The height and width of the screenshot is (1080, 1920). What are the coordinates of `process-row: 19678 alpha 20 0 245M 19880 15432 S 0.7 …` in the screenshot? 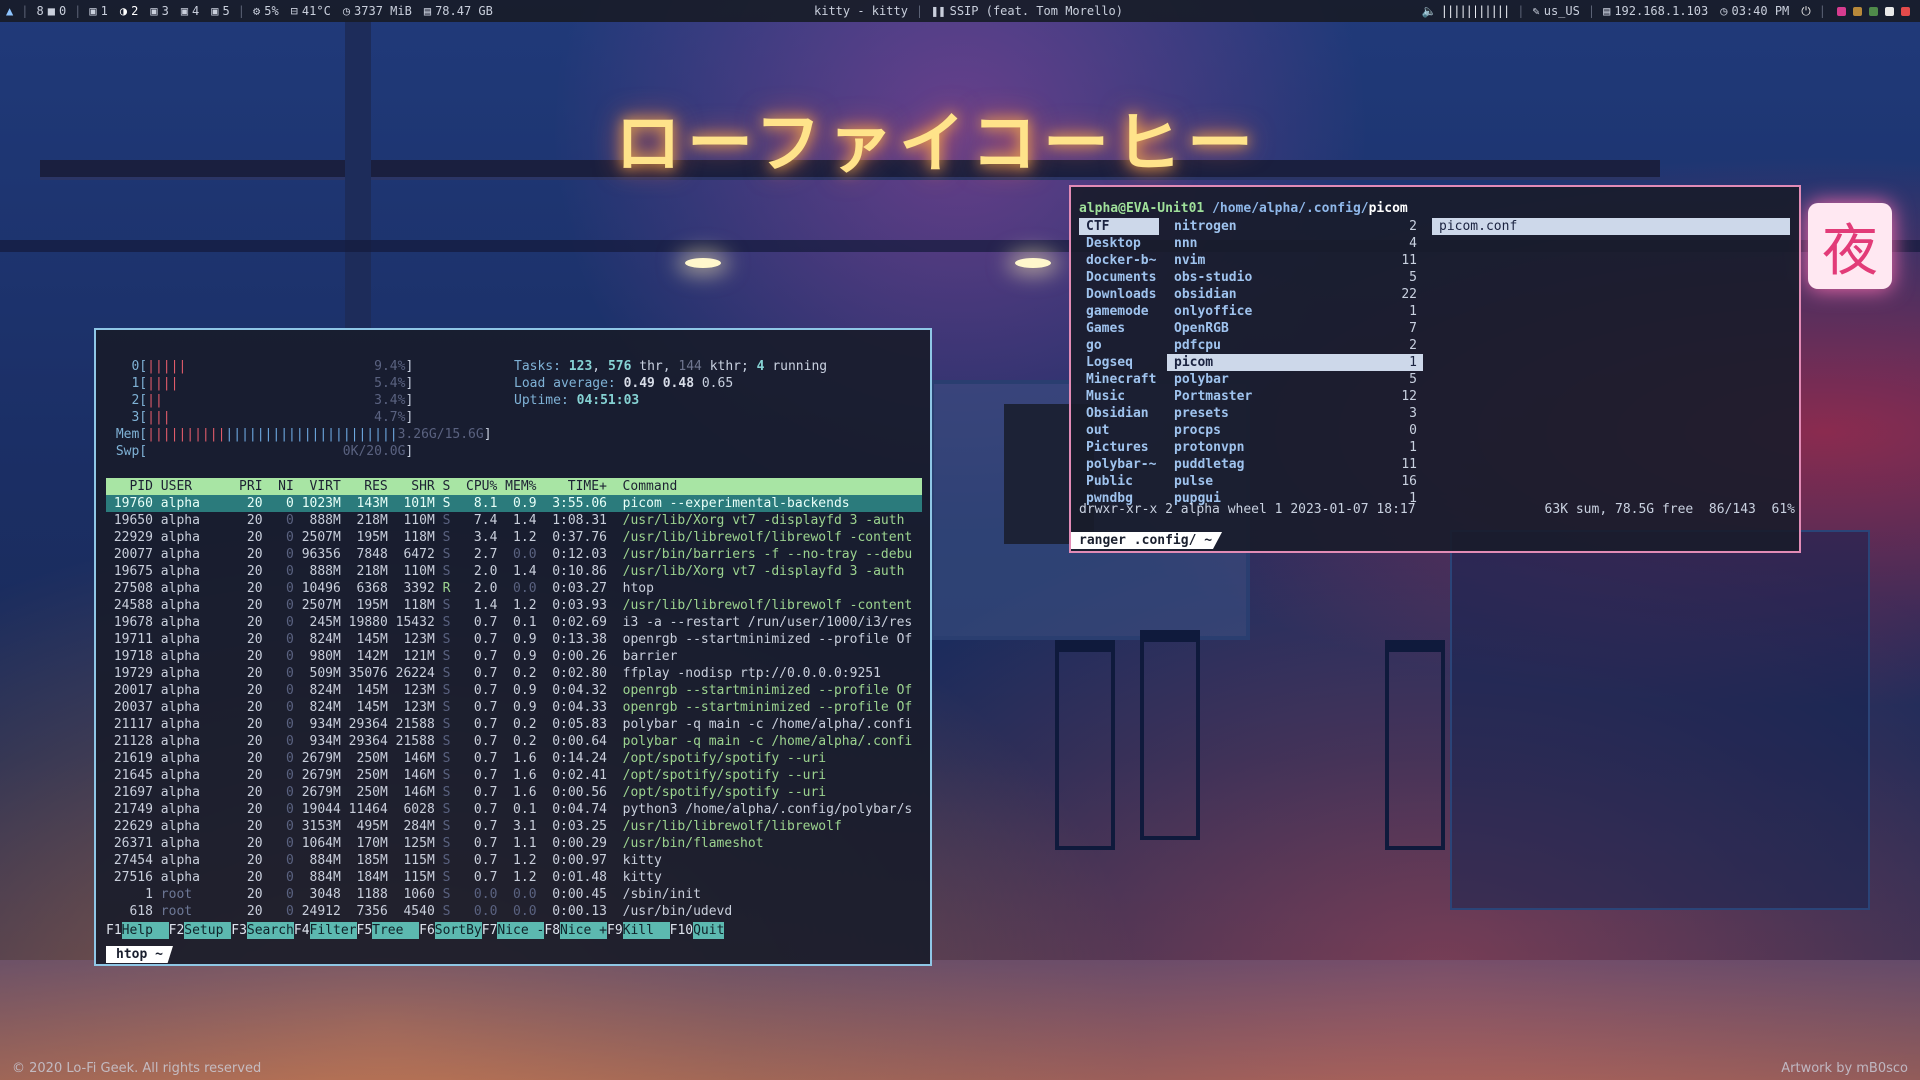 It's located at (514, 622).